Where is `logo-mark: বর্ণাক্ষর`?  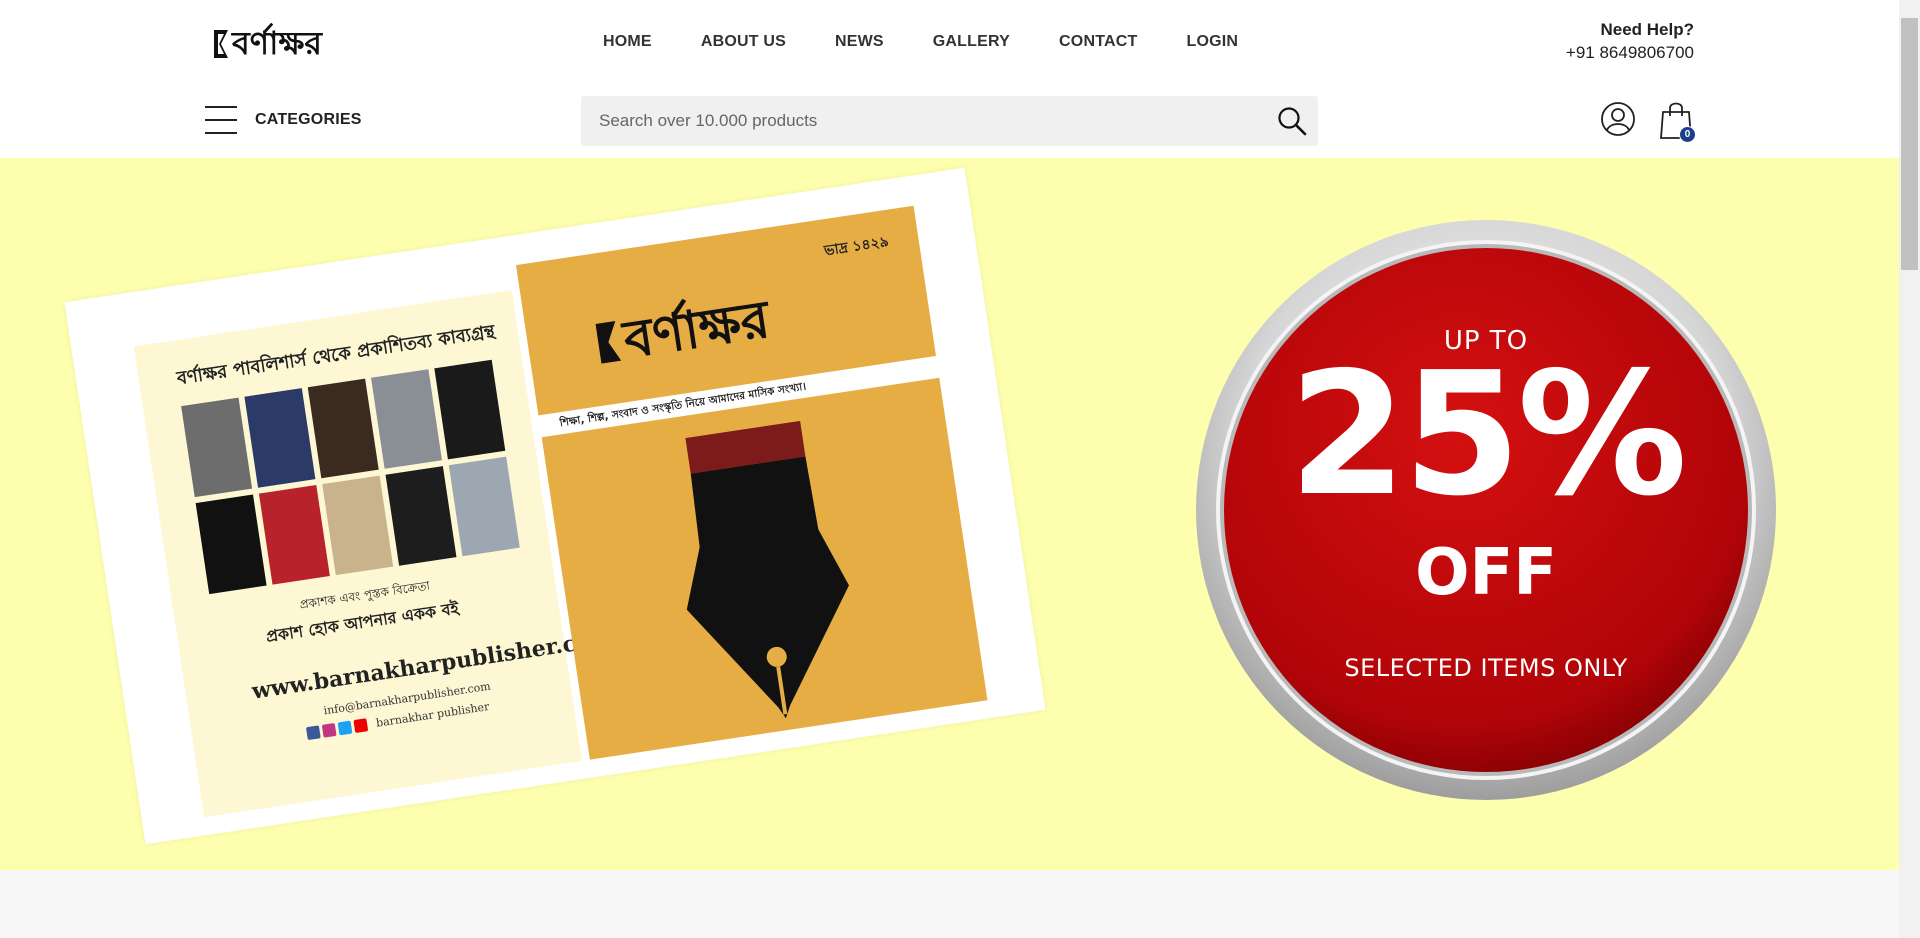
logo-mark: বর্ণাক্ষর is located at coordinates (268, 42).